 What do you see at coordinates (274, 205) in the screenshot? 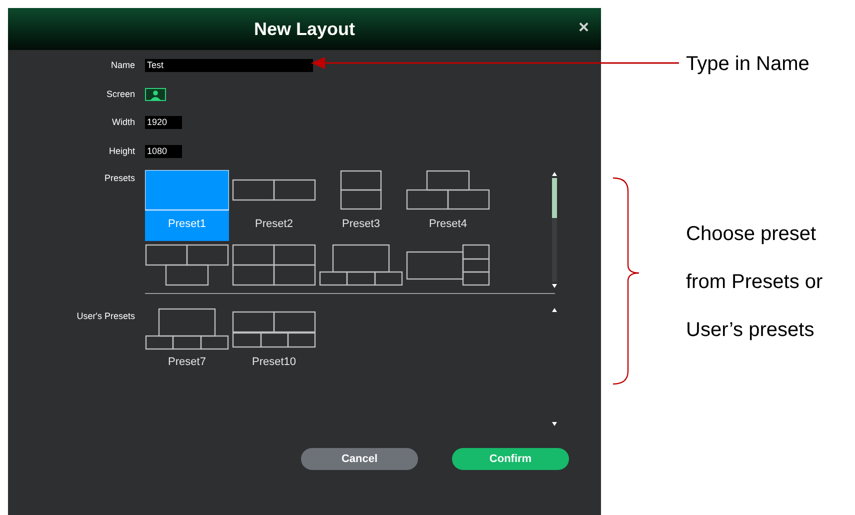
I see `preset-tile: Preset2` at bounding box center [274, 205].